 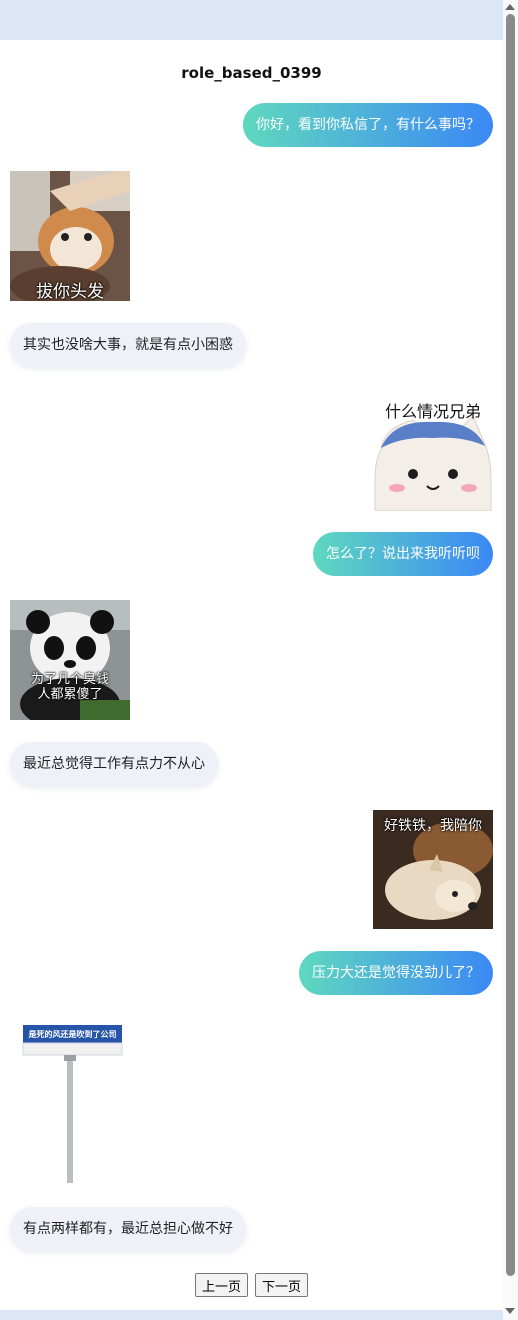 I want to click on pagination: 上一页 下一页, so click(x=251, y=1285).